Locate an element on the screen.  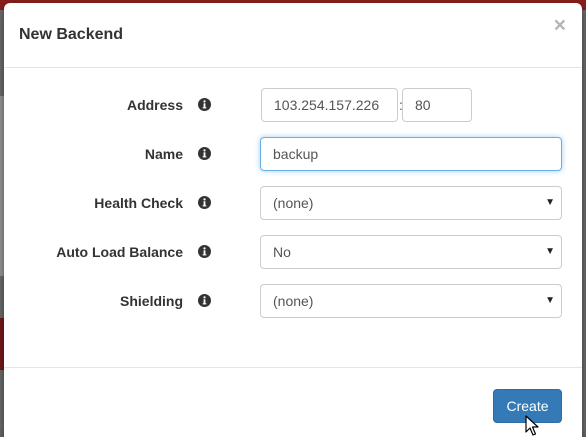
auto-load-balance-selected-value: No is located at coordinates (282, 252).